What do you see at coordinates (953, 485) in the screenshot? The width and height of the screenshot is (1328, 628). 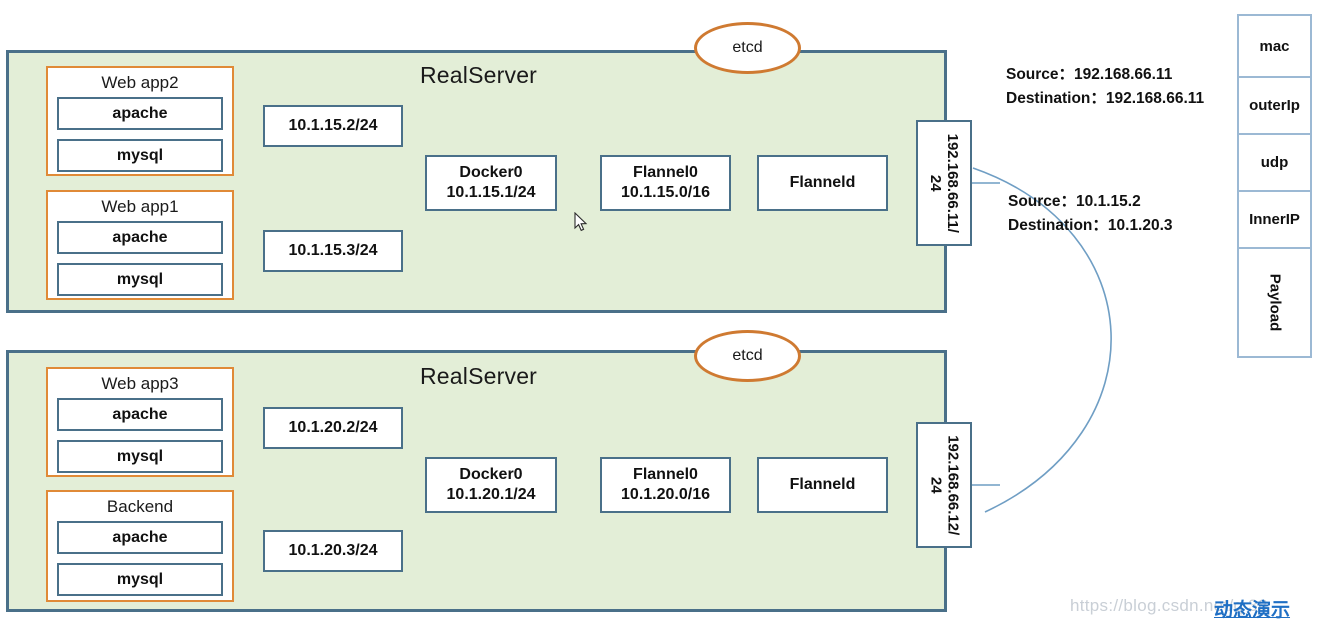 I see `host-nic-ip: 192.168.66.12/` at bounding box center [953, 485].